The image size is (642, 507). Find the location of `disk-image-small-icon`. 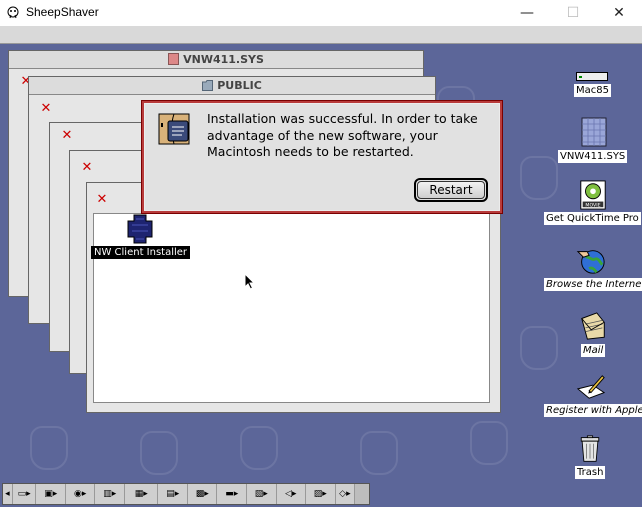

disk-image-small-icon is located at coordinates (174, 59).